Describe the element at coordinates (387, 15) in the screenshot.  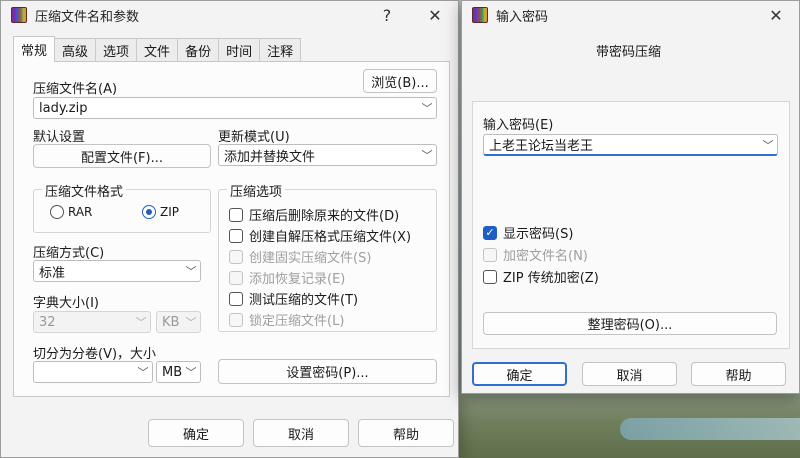
I see `help-icon: ?` at that location.